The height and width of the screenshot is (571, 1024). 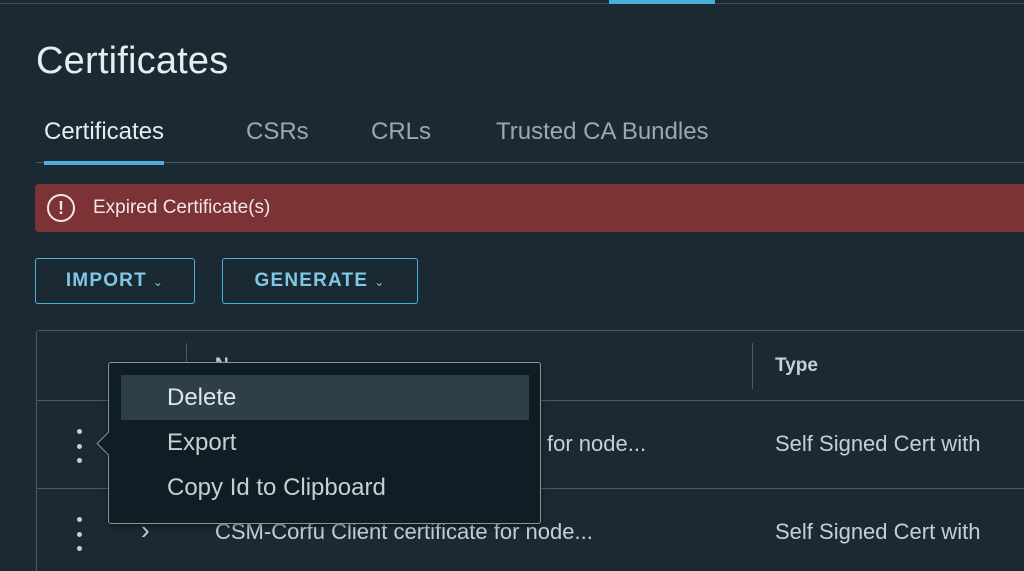 What do you see at coordinates (662, 2) in the screenshot?
I see `top-nav-active-indicator` at bounding box center [662, 2].